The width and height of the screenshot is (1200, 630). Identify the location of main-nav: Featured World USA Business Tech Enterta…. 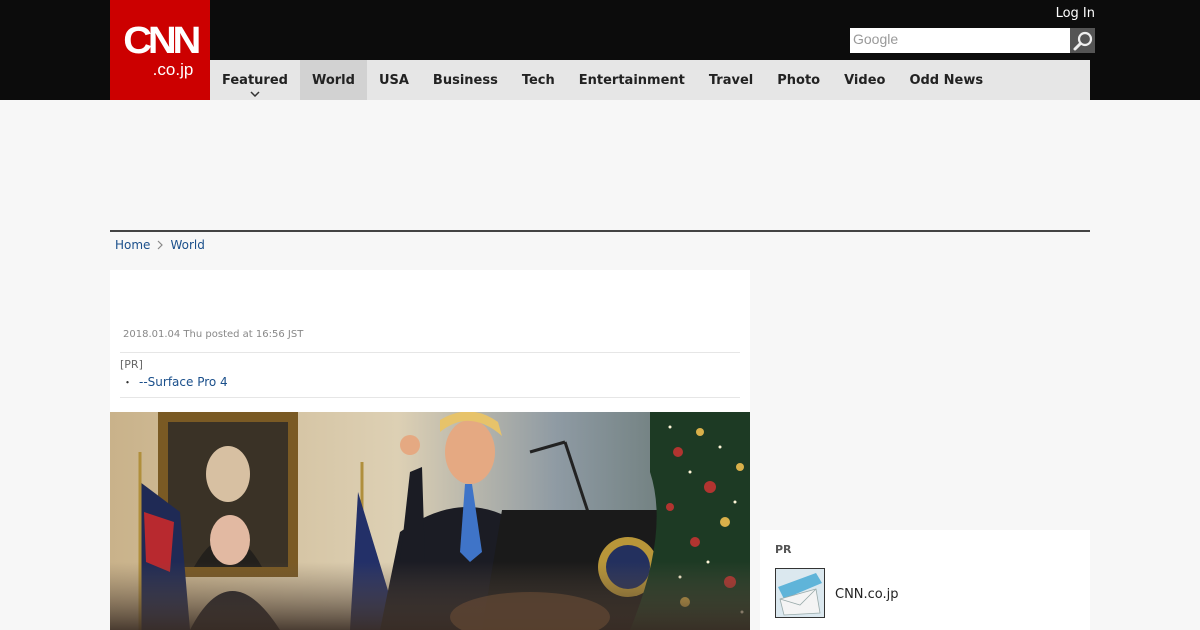
(650, 80).